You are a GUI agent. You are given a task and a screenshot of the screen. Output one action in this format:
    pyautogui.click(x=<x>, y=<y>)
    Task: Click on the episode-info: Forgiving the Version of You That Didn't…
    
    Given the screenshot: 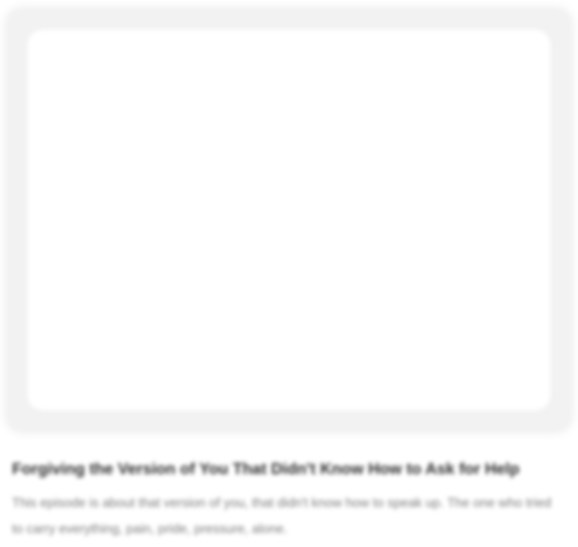 What is the action you would take?
    pyautogui.click(x=287, y=500)
    